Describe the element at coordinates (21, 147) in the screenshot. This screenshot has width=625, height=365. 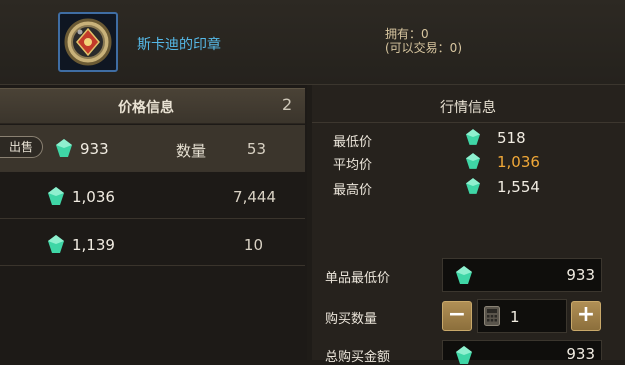
I see `sell-button: 出售` at that location.